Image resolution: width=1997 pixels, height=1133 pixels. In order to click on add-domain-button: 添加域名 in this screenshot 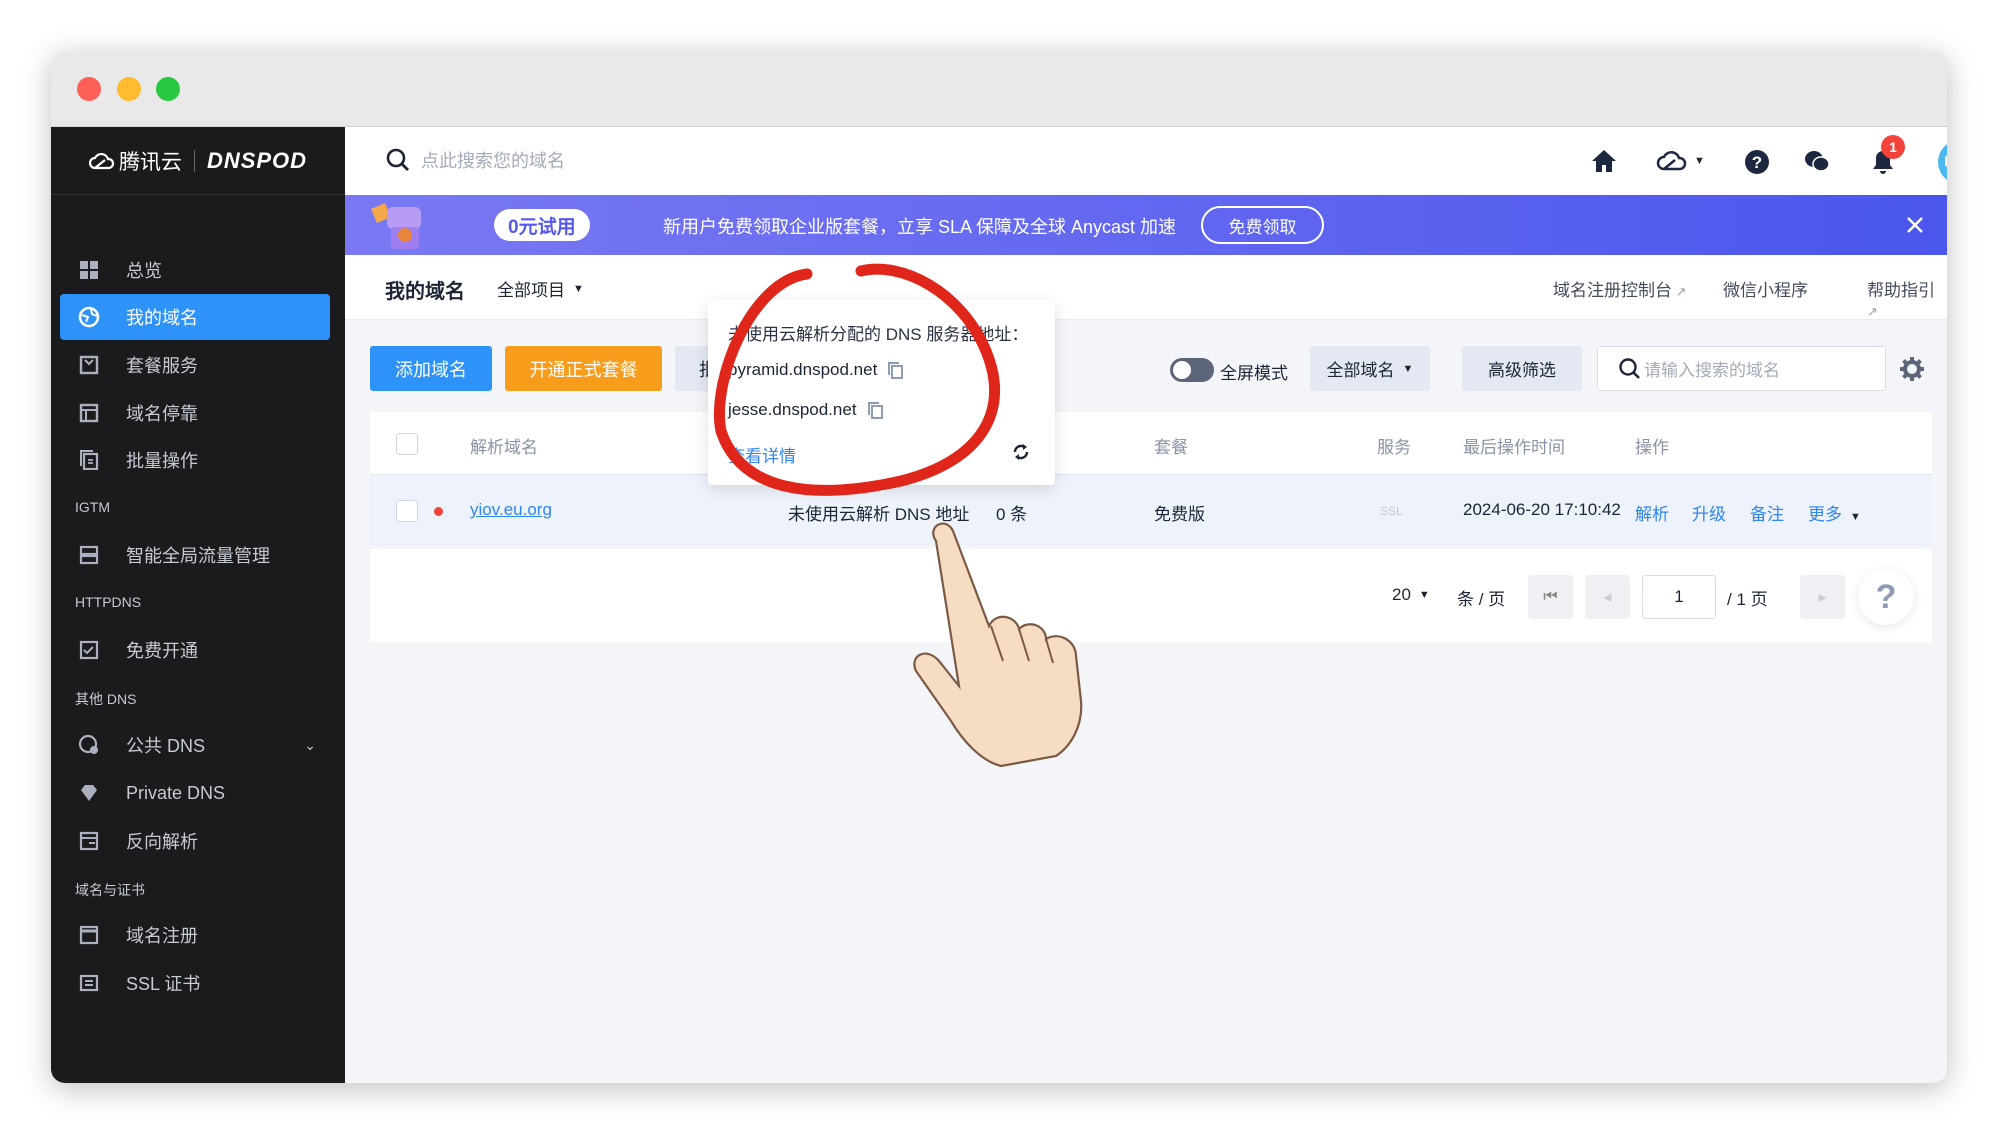, I will do `click(431, 368)`.